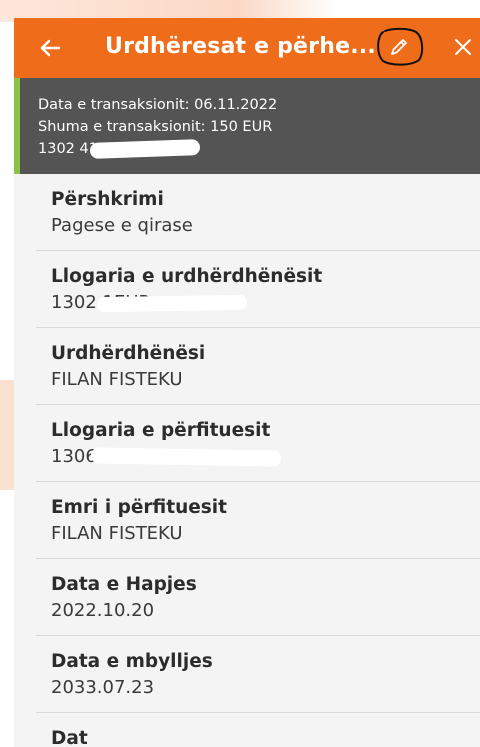  Describe the element at coordinates (259, 149) in the screenshot. I see `transaction-account: 1302 41EUR` at that location.